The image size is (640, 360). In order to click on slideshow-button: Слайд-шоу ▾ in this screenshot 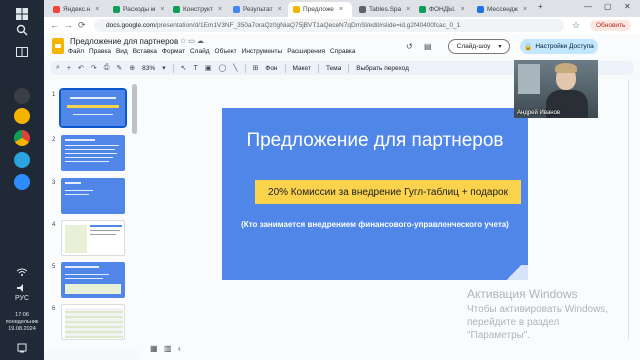, I will do `click(479, 46)`.